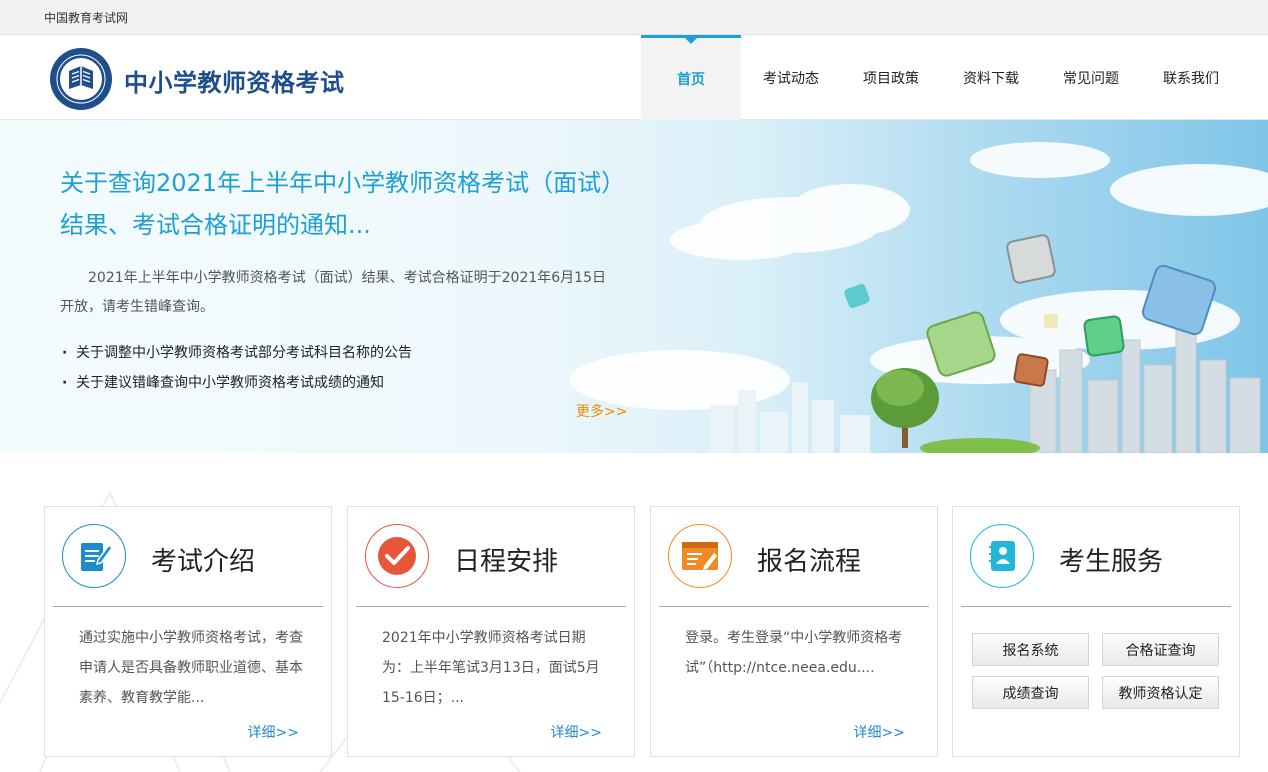  What do you see at coordinates (1091, 77) in the screenshot?
I see `nav-faq: 常见问题` at bounding box center [1091, 77].